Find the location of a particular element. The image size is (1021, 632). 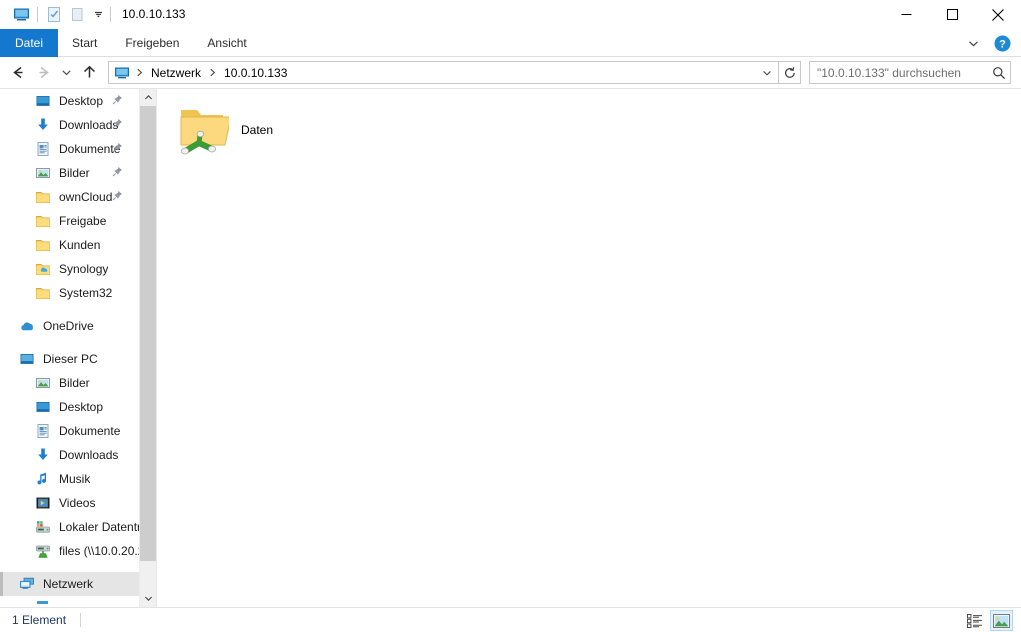

breadcrumb-item-host: 10.0.10.133 is located at coordinates (255, 73).